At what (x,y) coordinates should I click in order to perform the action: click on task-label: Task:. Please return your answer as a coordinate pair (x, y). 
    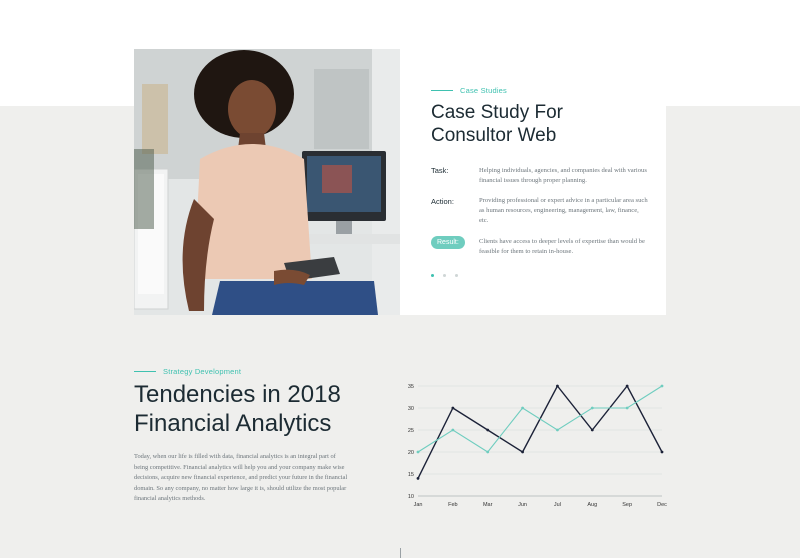
    Looking at the image, I should click on (440, 170).